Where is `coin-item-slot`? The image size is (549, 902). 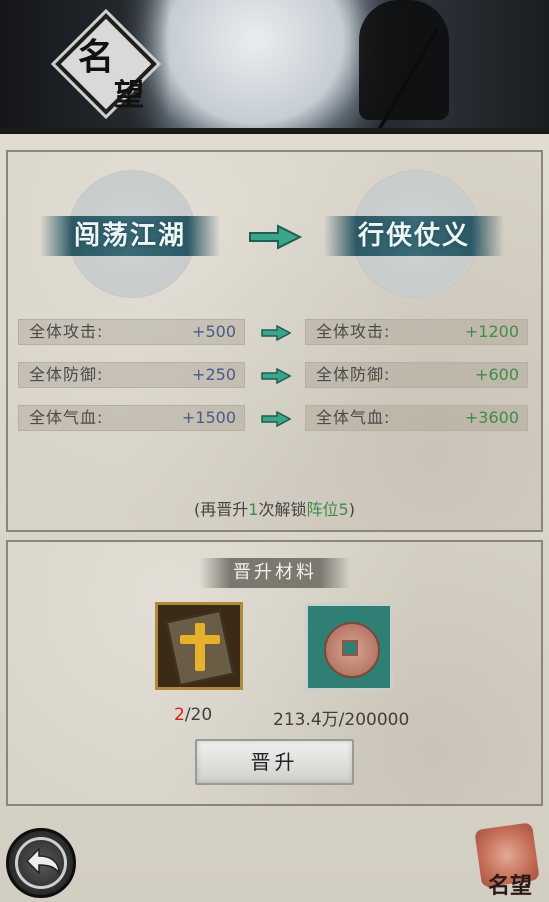
coin-item-slot is located at coordinates (349, 647).